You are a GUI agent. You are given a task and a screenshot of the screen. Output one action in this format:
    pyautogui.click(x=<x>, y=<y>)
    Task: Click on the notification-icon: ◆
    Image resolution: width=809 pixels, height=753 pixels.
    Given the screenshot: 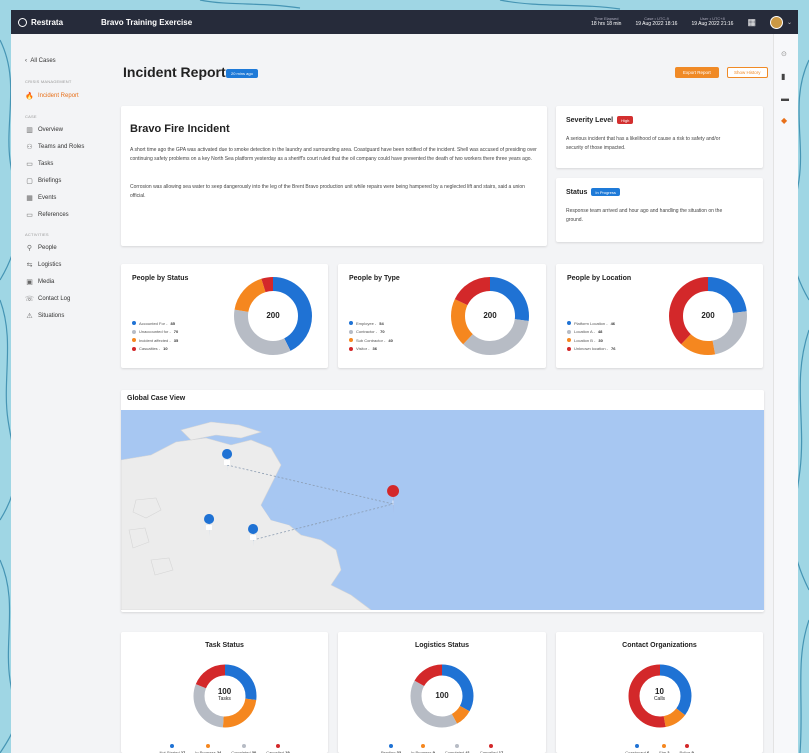 What is the action you would take?
    pyautogui.click(x=784, y=120)
    